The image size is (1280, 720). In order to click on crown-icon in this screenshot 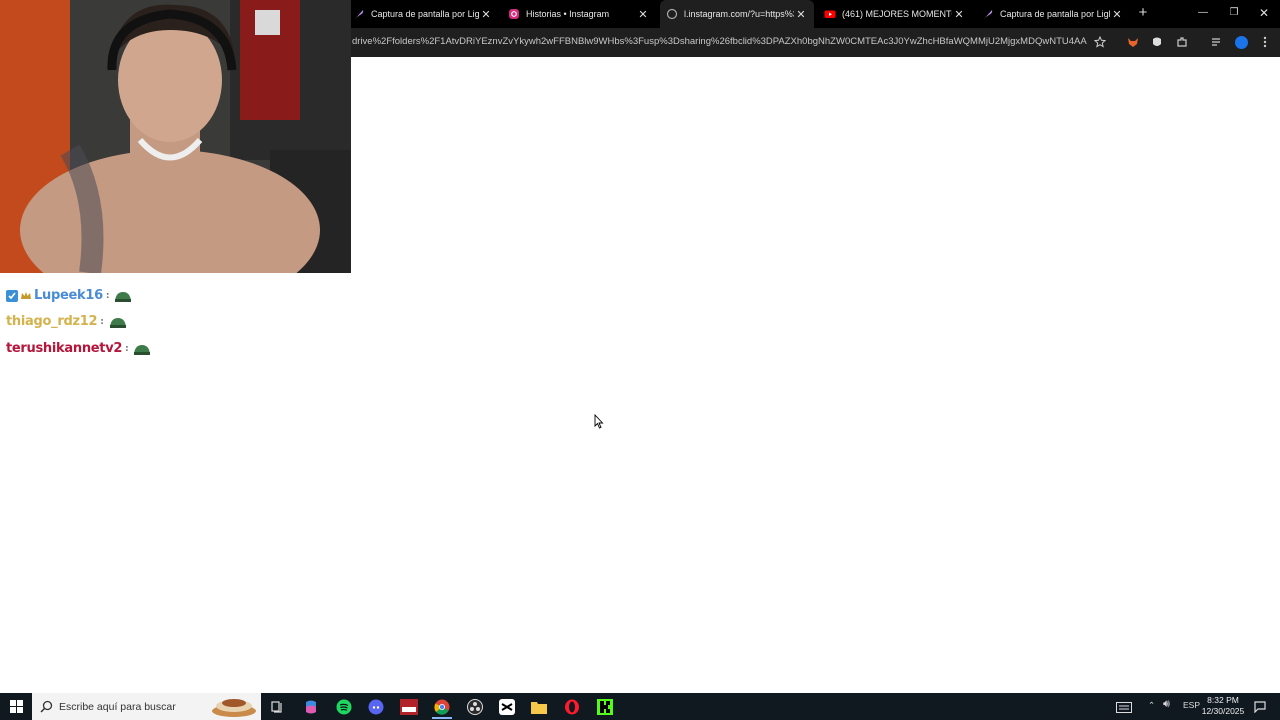, I will do `click(26, 296)`.